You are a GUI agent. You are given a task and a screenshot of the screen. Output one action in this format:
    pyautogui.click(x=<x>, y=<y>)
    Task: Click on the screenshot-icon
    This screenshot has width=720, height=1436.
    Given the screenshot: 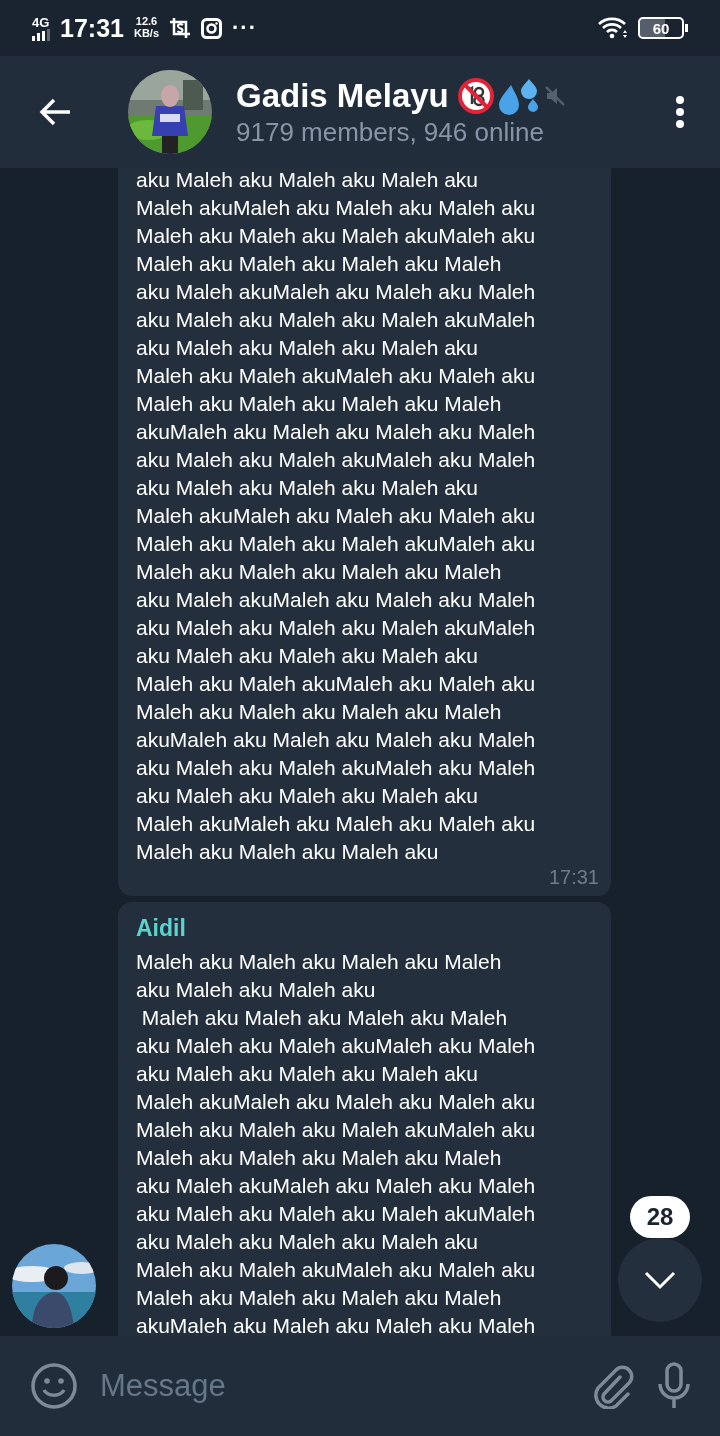 What is the action you would take?
    pyautogui.click(x=180, y=28)
    